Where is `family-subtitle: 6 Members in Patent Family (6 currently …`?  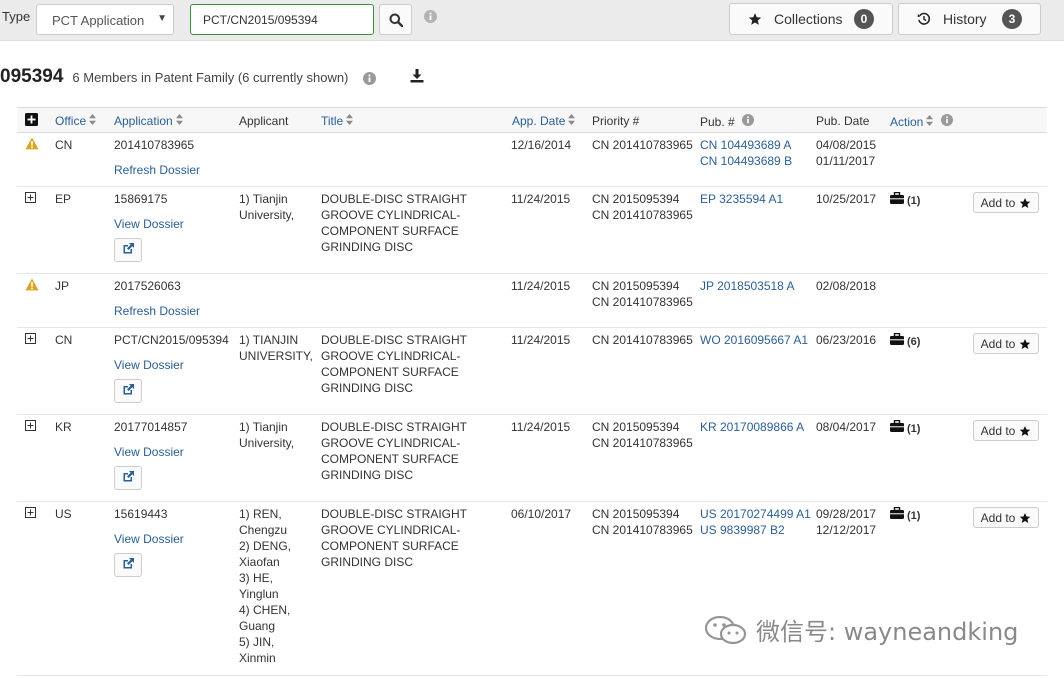 family-subtitle: 6 Members in Patent Family (6 currently … is located at coordinates (210, 77).